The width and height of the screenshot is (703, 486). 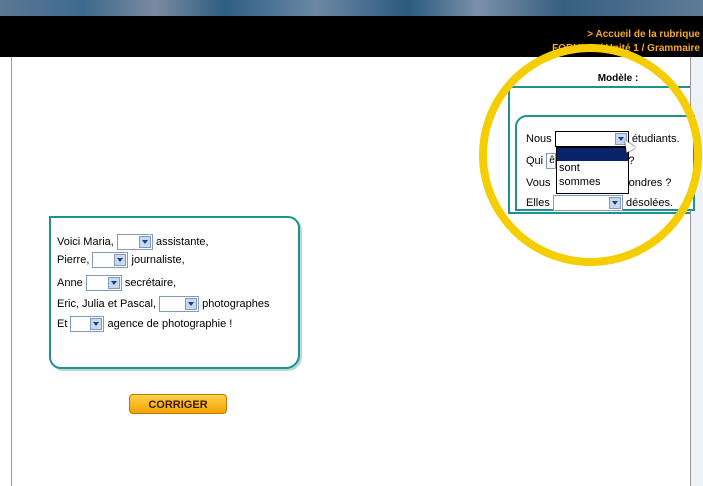 I want to click on model-select, so click(x=587, y=203).